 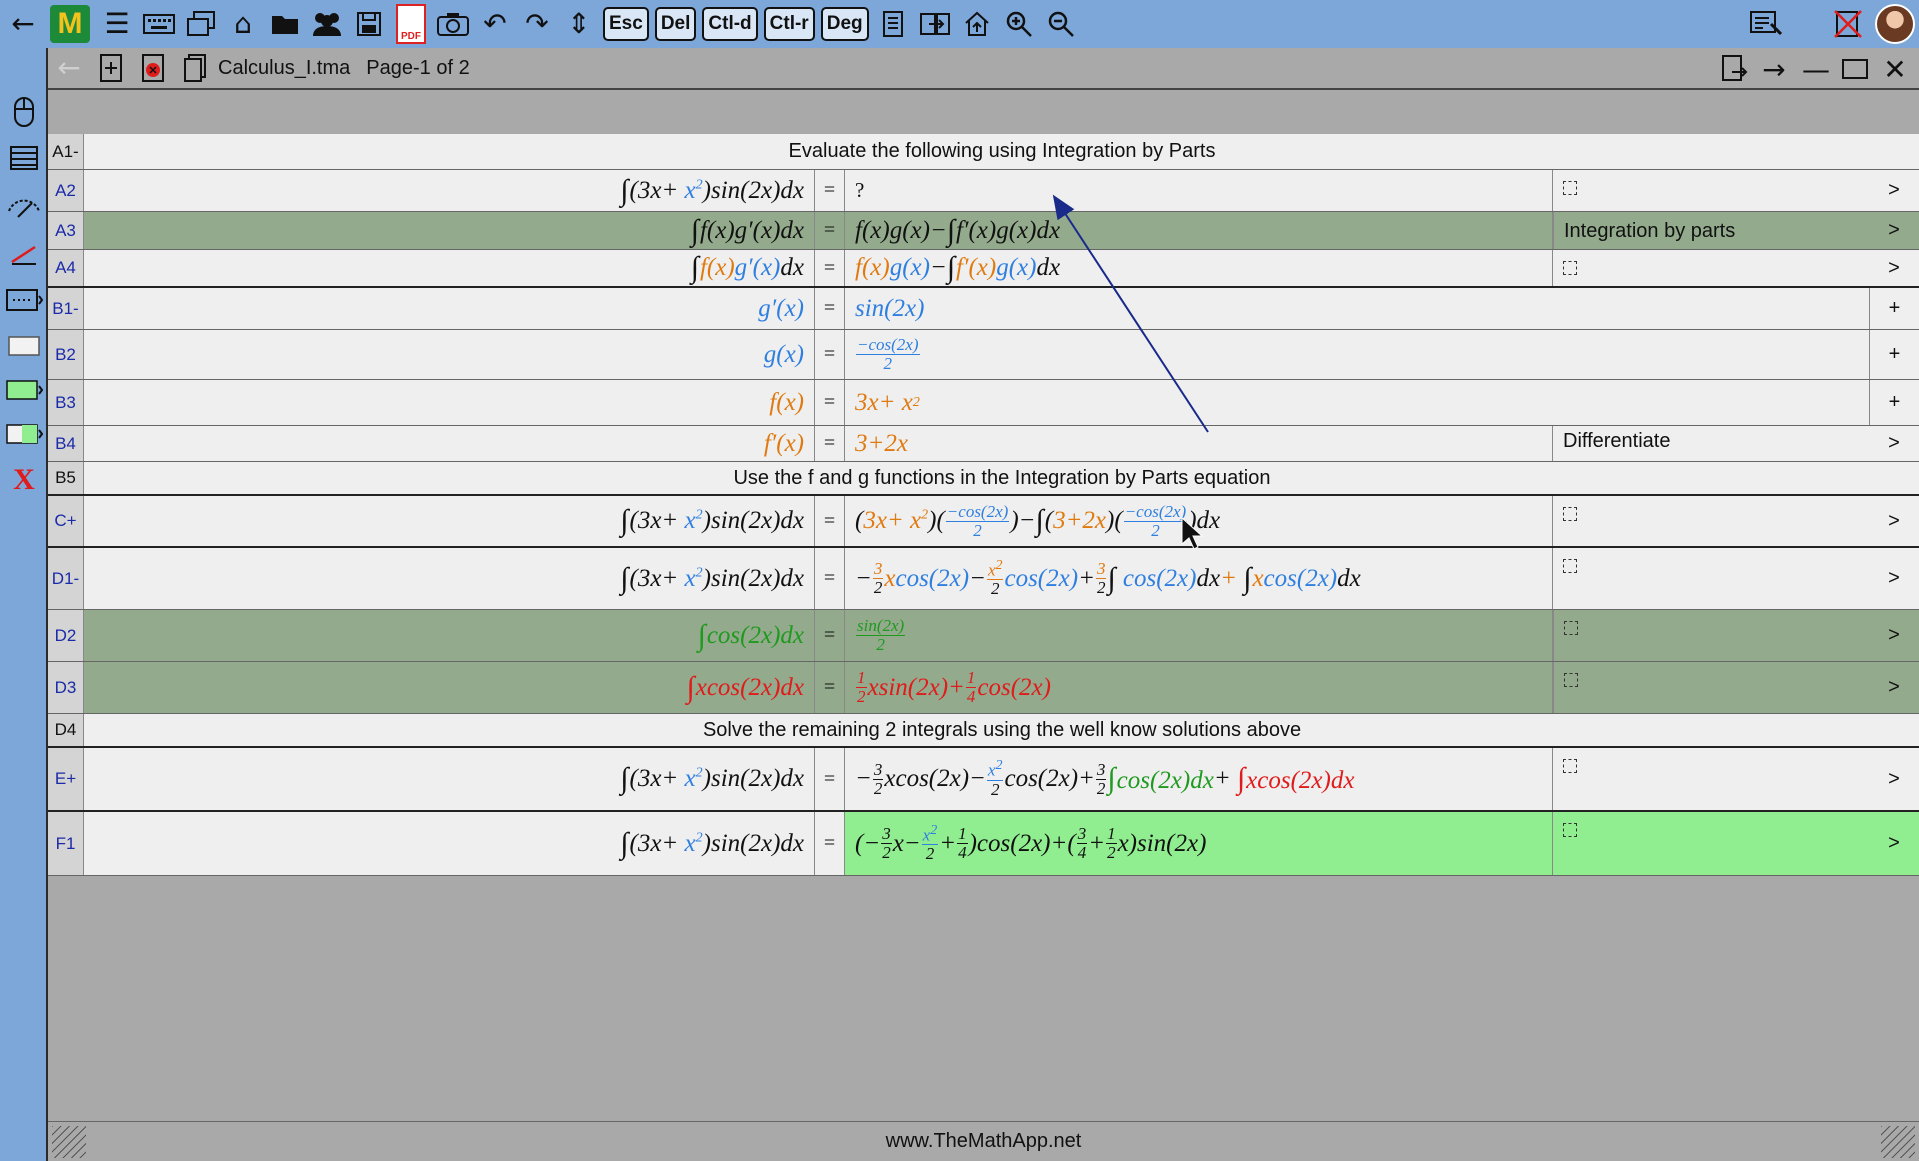 What do you see at coordinates (1774, 69) in the screenshot?
I see `next-page-icon: →` at bounding box center [1774, 69].